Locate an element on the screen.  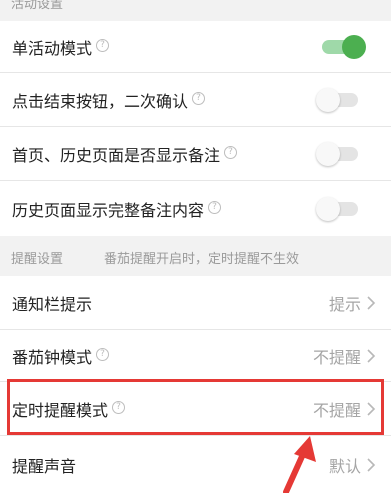
section-header-activity-label: 活动设置 is located at coordinates (37, 6).